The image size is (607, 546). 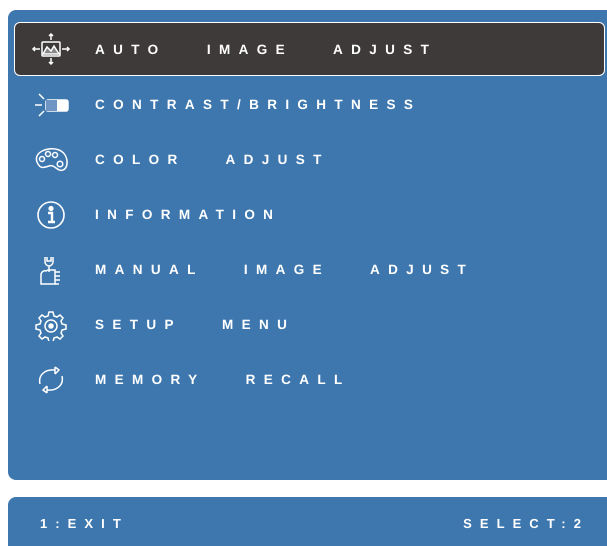 I want to click on menu-item: SETUP MENU, so click(x=309, y=324).